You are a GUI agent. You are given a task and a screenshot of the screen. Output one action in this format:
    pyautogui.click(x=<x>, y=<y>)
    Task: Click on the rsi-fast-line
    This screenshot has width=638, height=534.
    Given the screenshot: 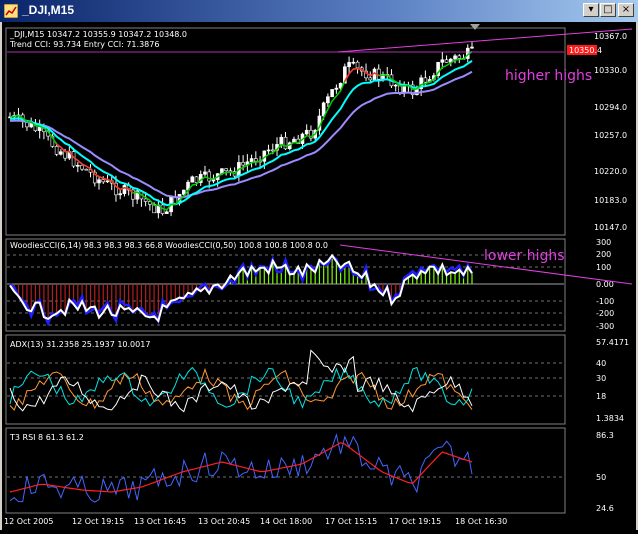 What is the action you would take?
    pyautogui.click(x=241, y=467)
    